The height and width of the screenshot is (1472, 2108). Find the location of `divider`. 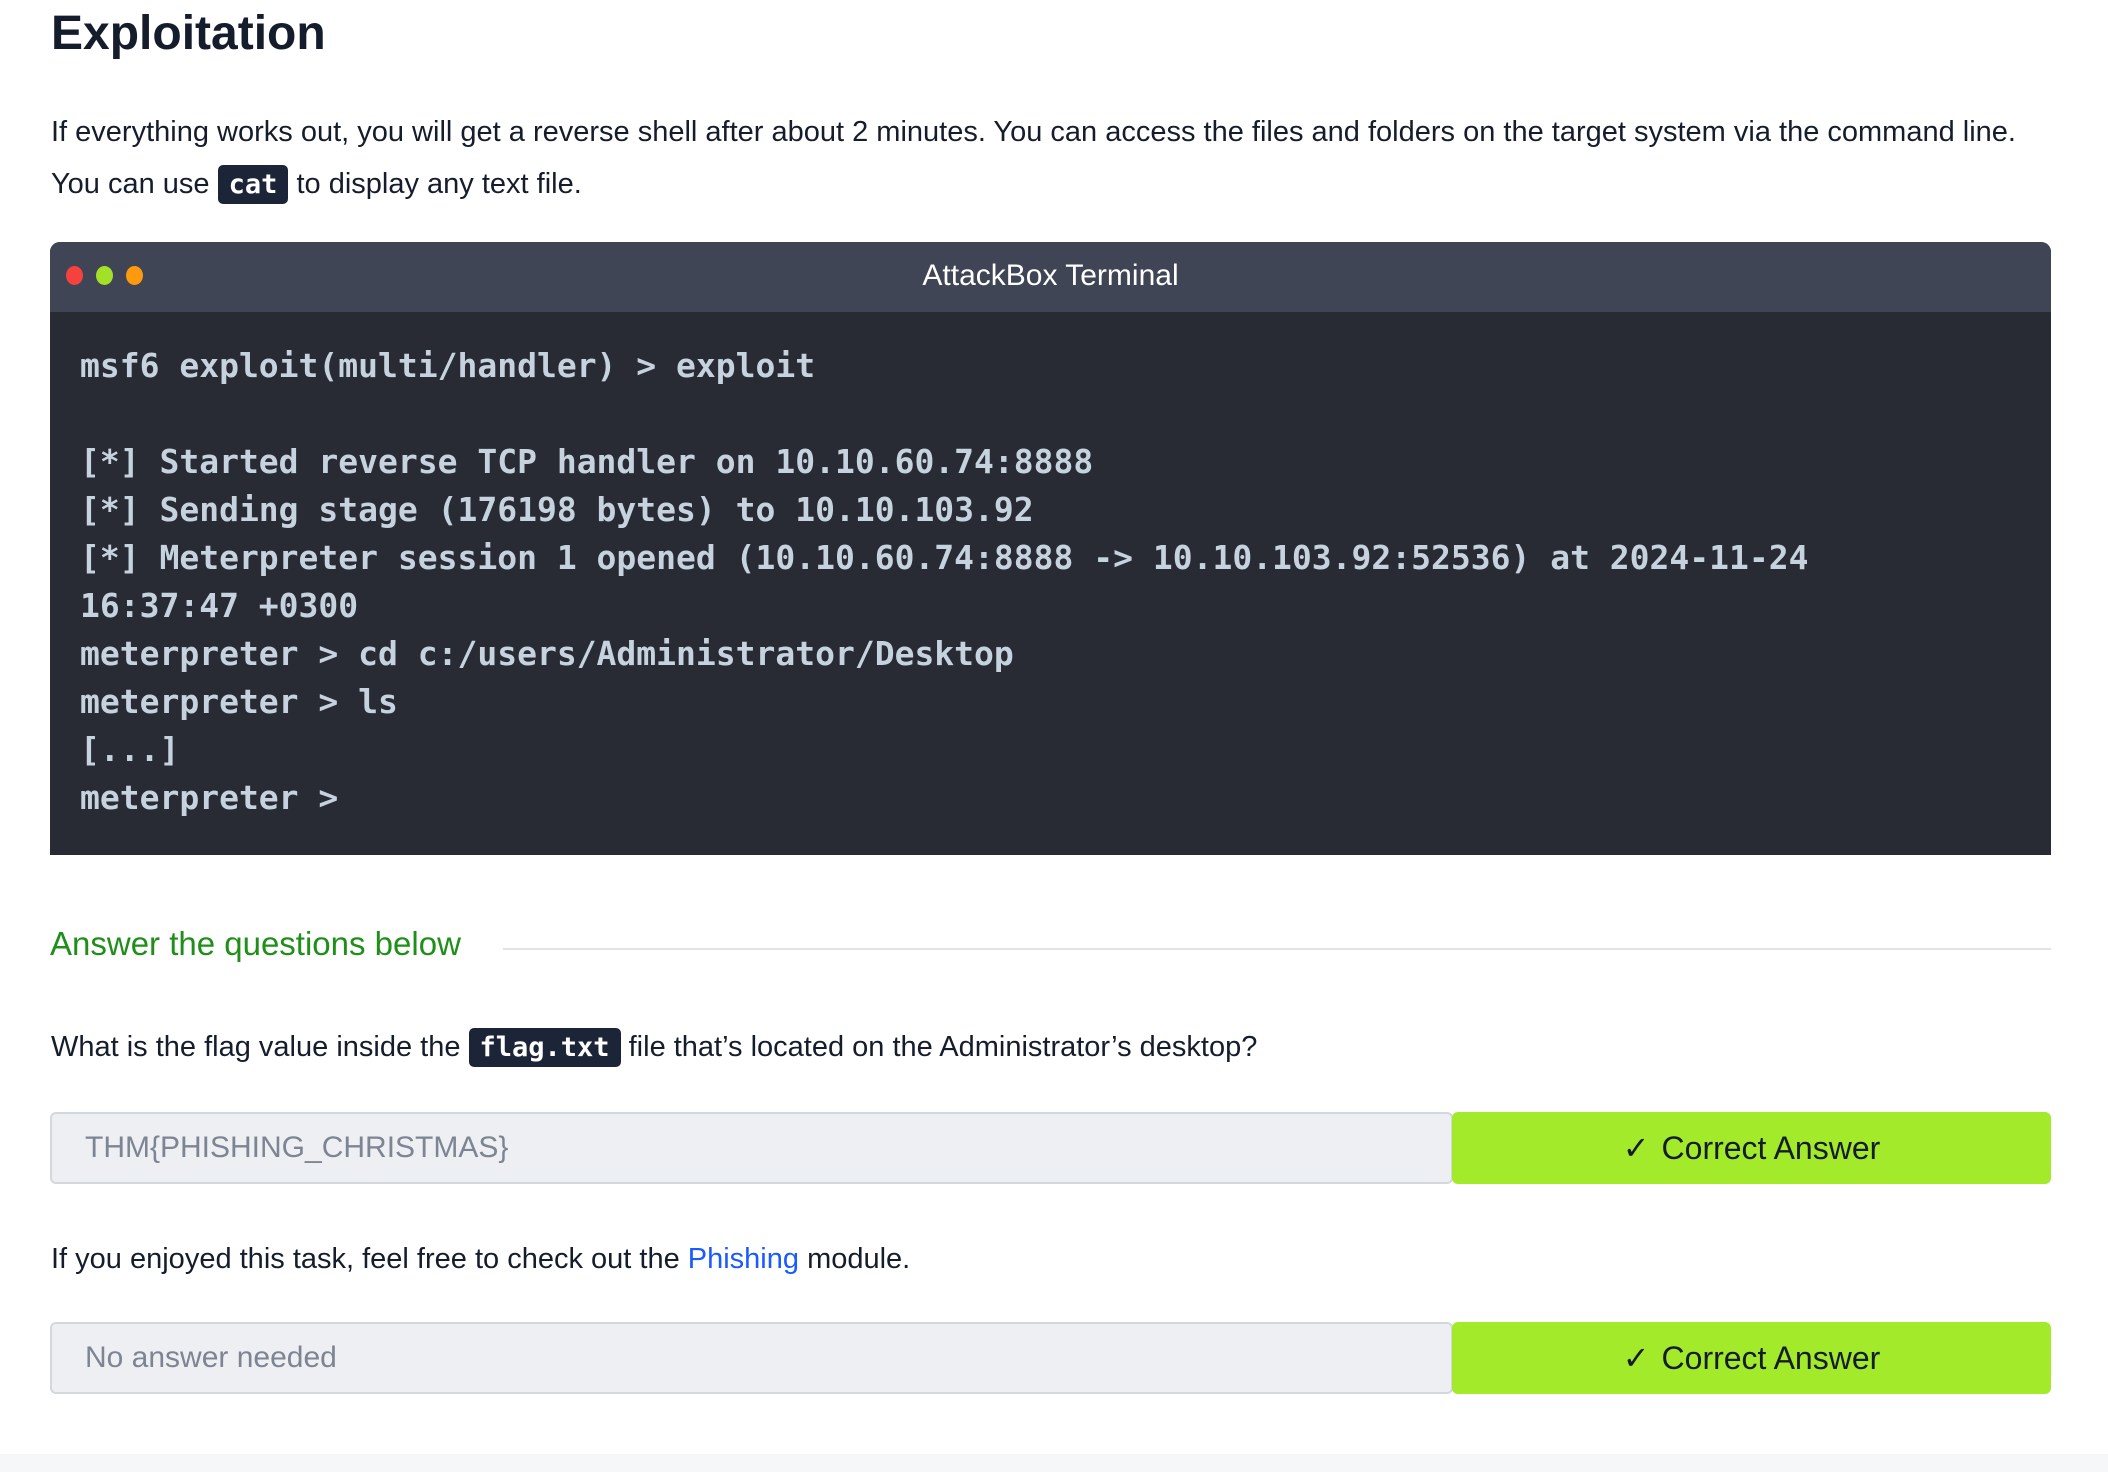

divider is located at coordinates (1277, 949).